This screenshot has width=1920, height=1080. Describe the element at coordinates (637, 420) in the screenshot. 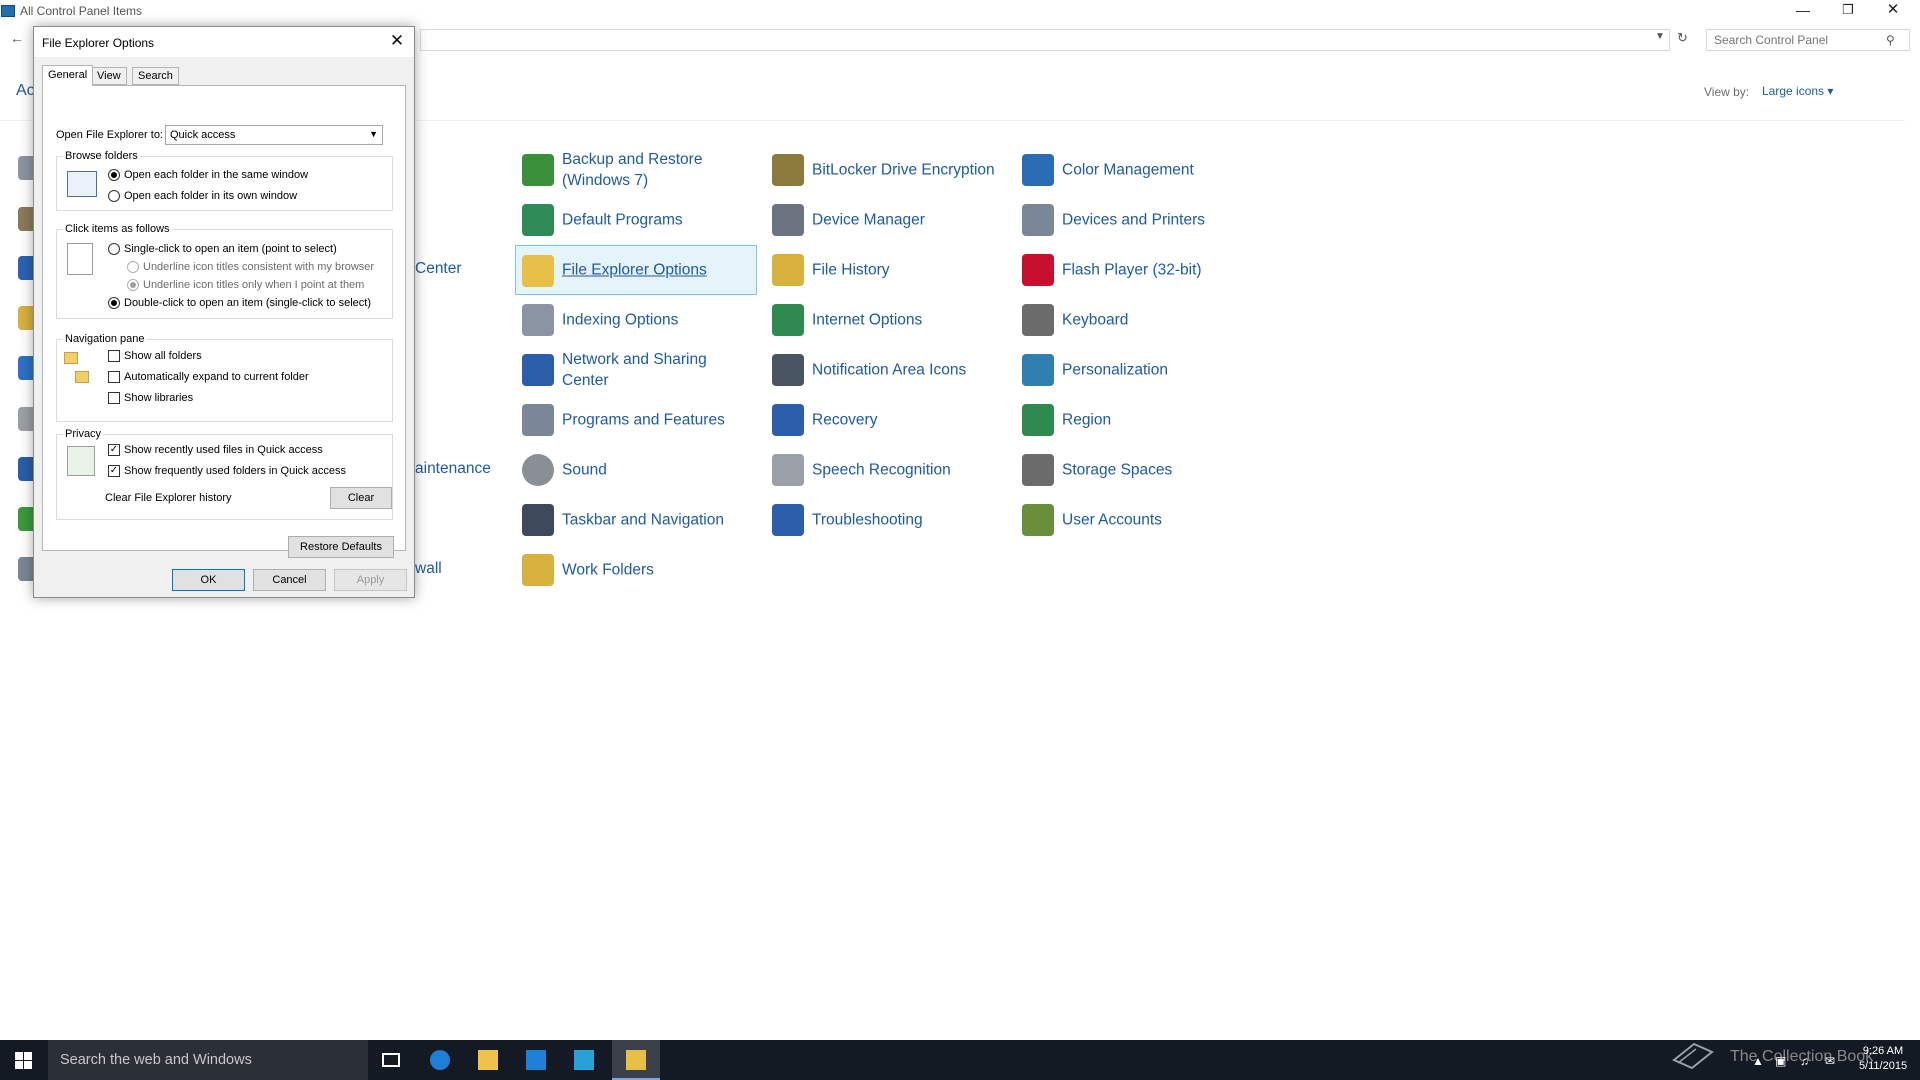

I see `item-programs-features: Programs and Features` at that location.